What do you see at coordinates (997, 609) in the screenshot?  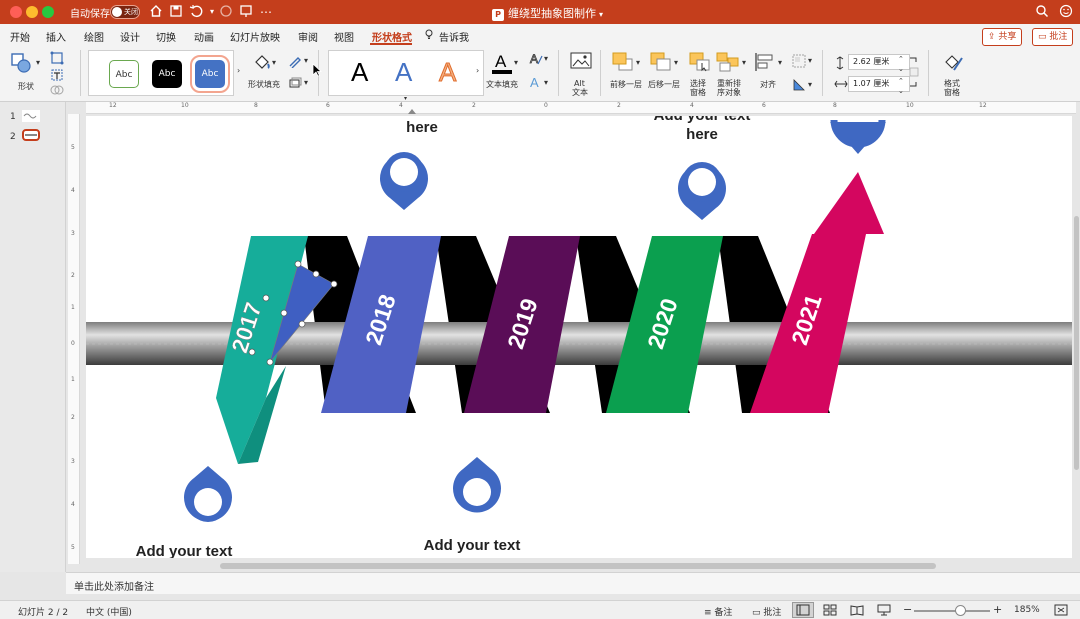 I see `zoom-in-button: +` at bounding box center [997, 609].